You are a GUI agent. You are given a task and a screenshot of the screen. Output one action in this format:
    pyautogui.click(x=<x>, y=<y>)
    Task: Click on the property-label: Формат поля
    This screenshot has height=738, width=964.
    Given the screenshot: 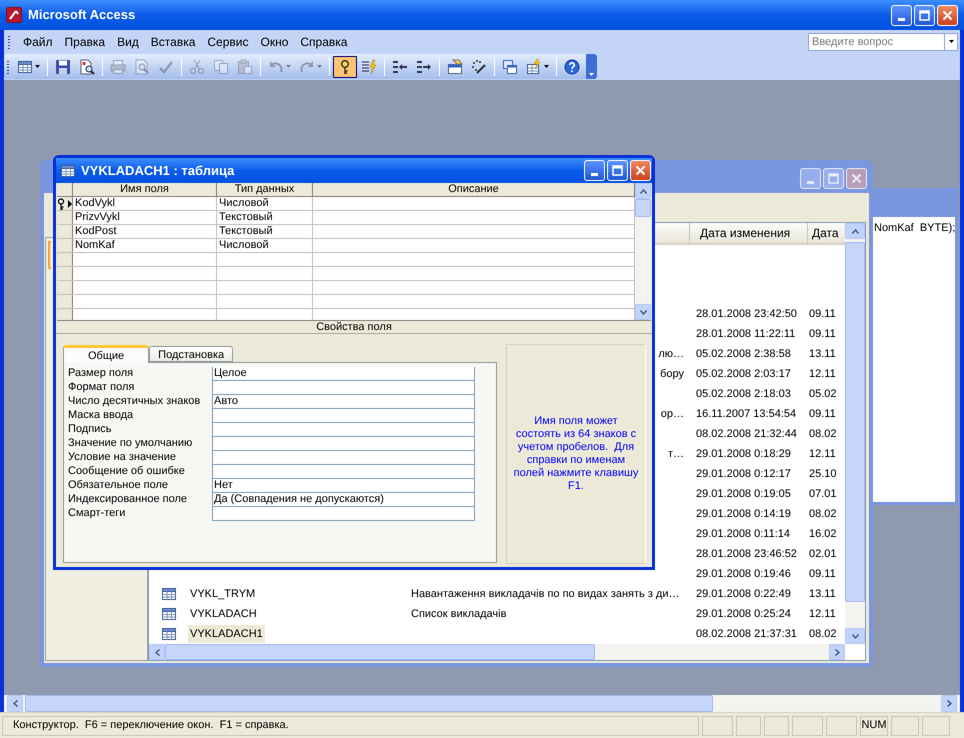 What is the action you would take?
    pyautogui.click(x=101, y=387)
    